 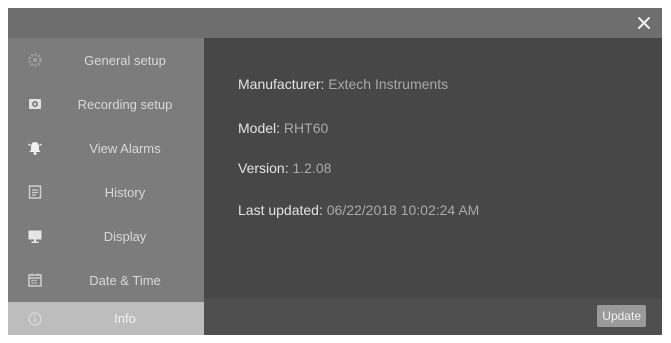 I want to click on info-icon, so click(x=35, y=319).